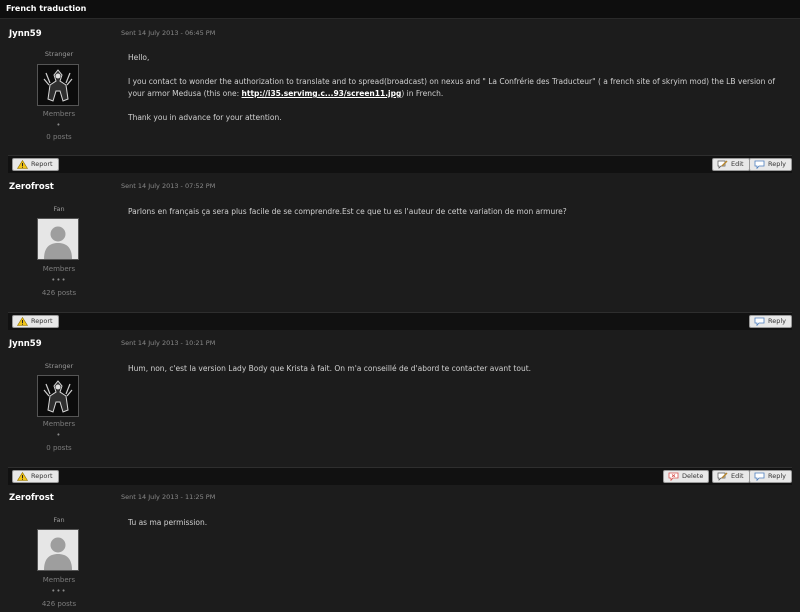 The width and height of the screenshot is (800, 612). I want to click on post-date: Sent 14 July 2013 - 11:25 PM, so click(168, 497).